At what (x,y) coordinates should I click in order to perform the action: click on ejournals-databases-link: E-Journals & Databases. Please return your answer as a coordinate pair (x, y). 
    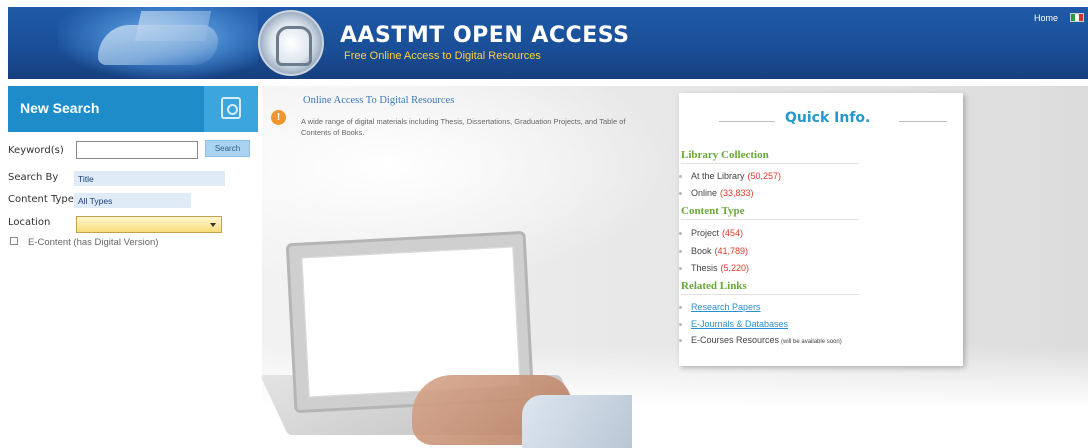
    Looking at the image, I should click on (739, 324).